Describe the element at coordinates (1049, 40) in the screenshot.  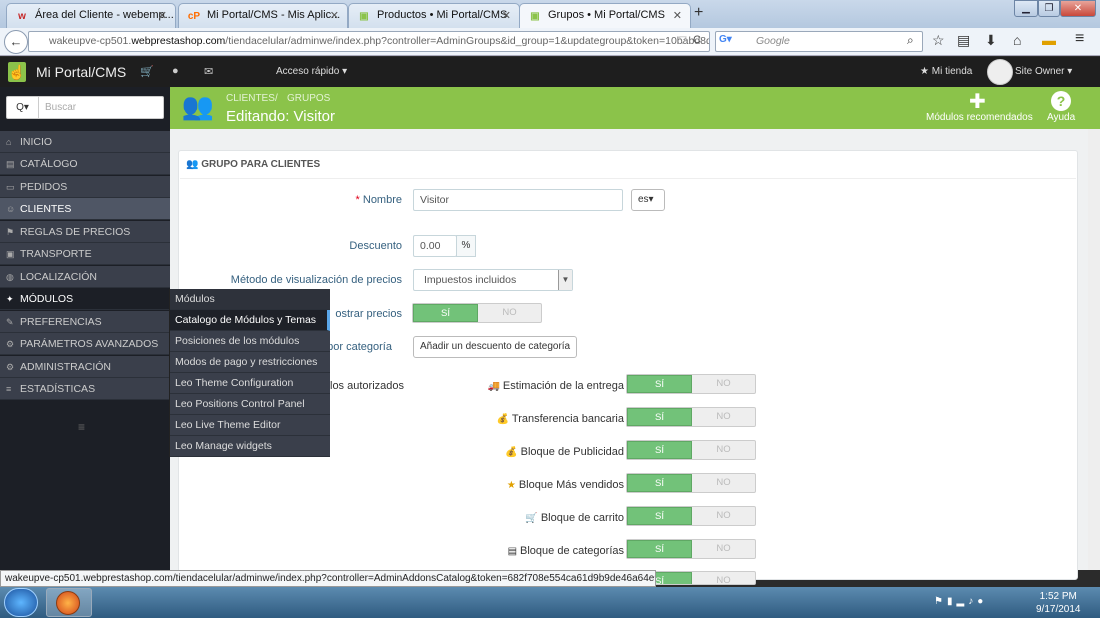
I see `extension-icon: ▬` at that location.